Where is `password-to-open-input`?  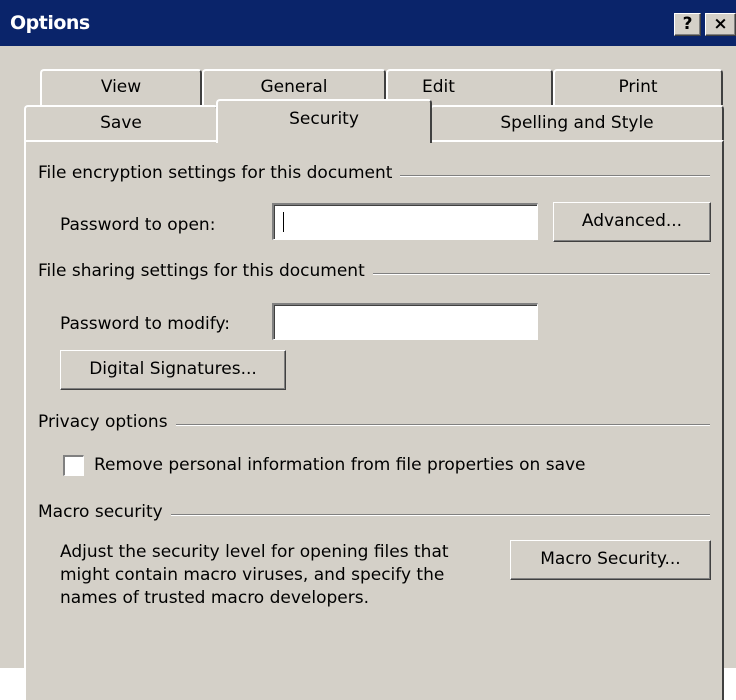
password-to-open-input is located at coordinates (405, 221).